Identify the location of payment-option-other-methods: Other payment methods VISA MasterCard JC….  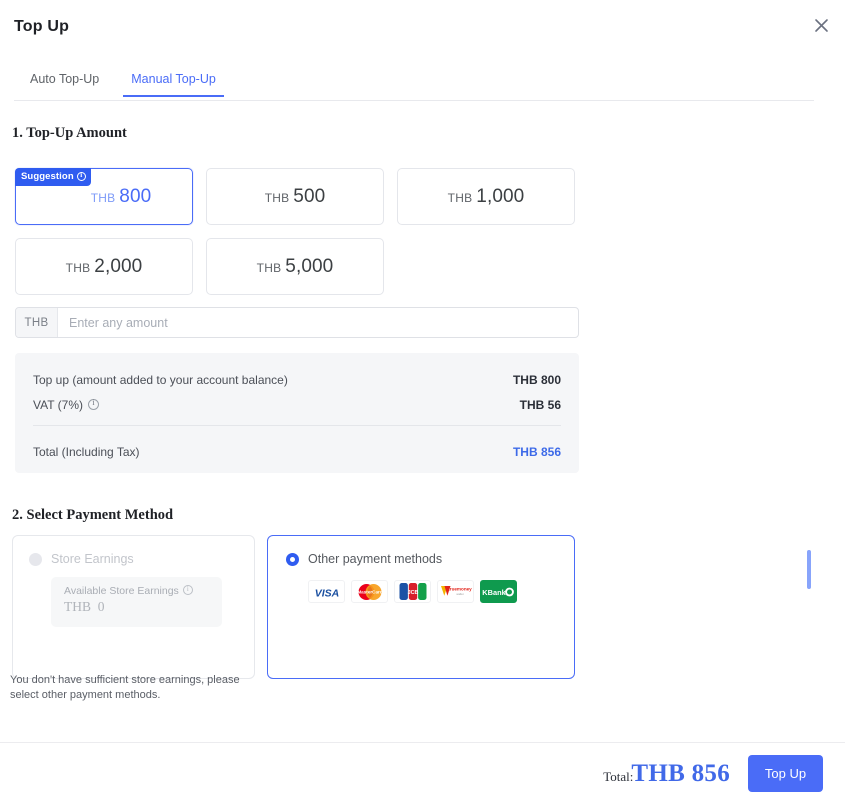
(421, 607).